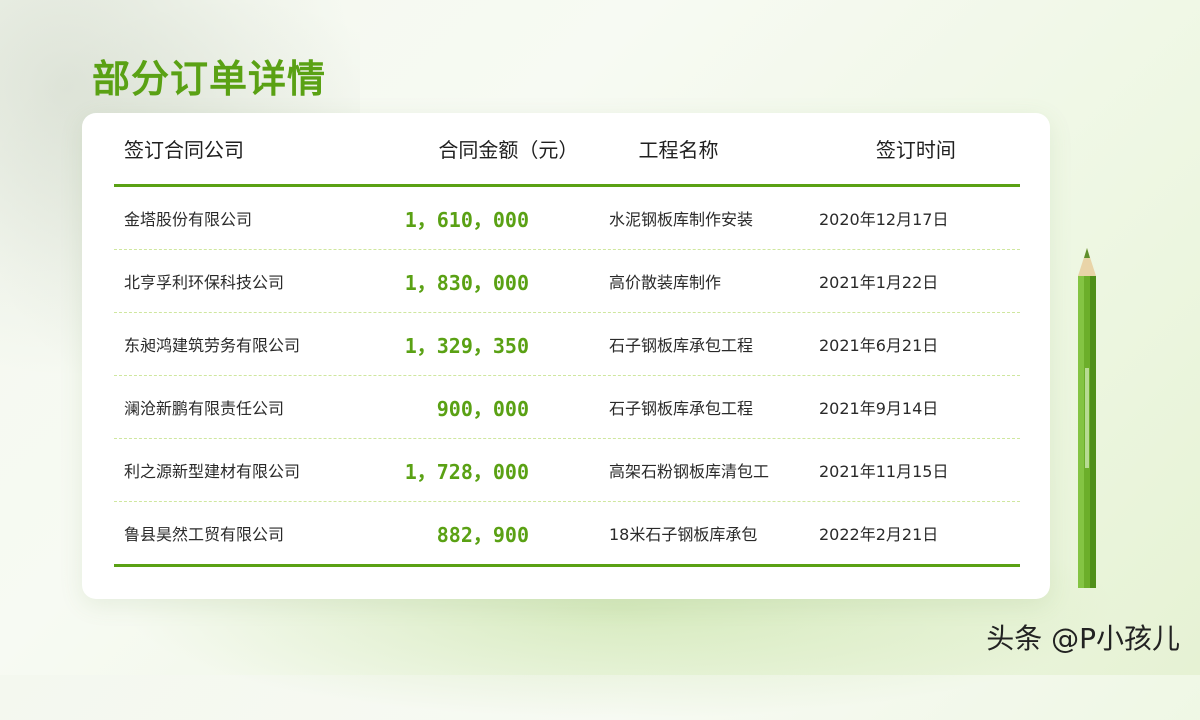  I want to click on row-date: 2021年6月21日, so click(879, 345).